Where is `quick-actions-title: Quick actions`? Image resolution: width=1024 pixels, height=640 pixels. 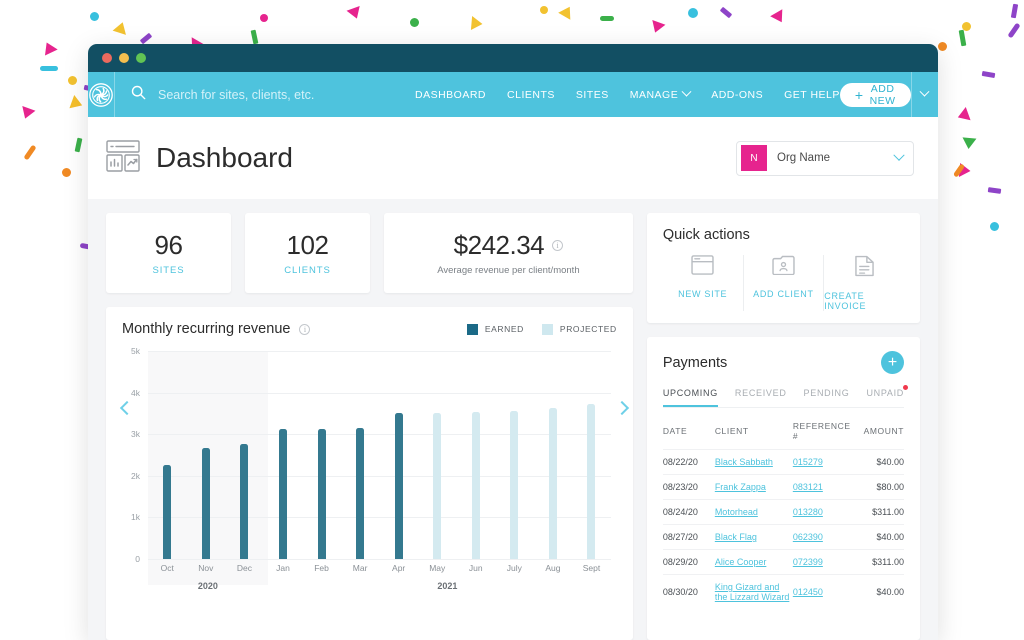 quick-actions-title: Quick actions is located at coordinates (706, 235).